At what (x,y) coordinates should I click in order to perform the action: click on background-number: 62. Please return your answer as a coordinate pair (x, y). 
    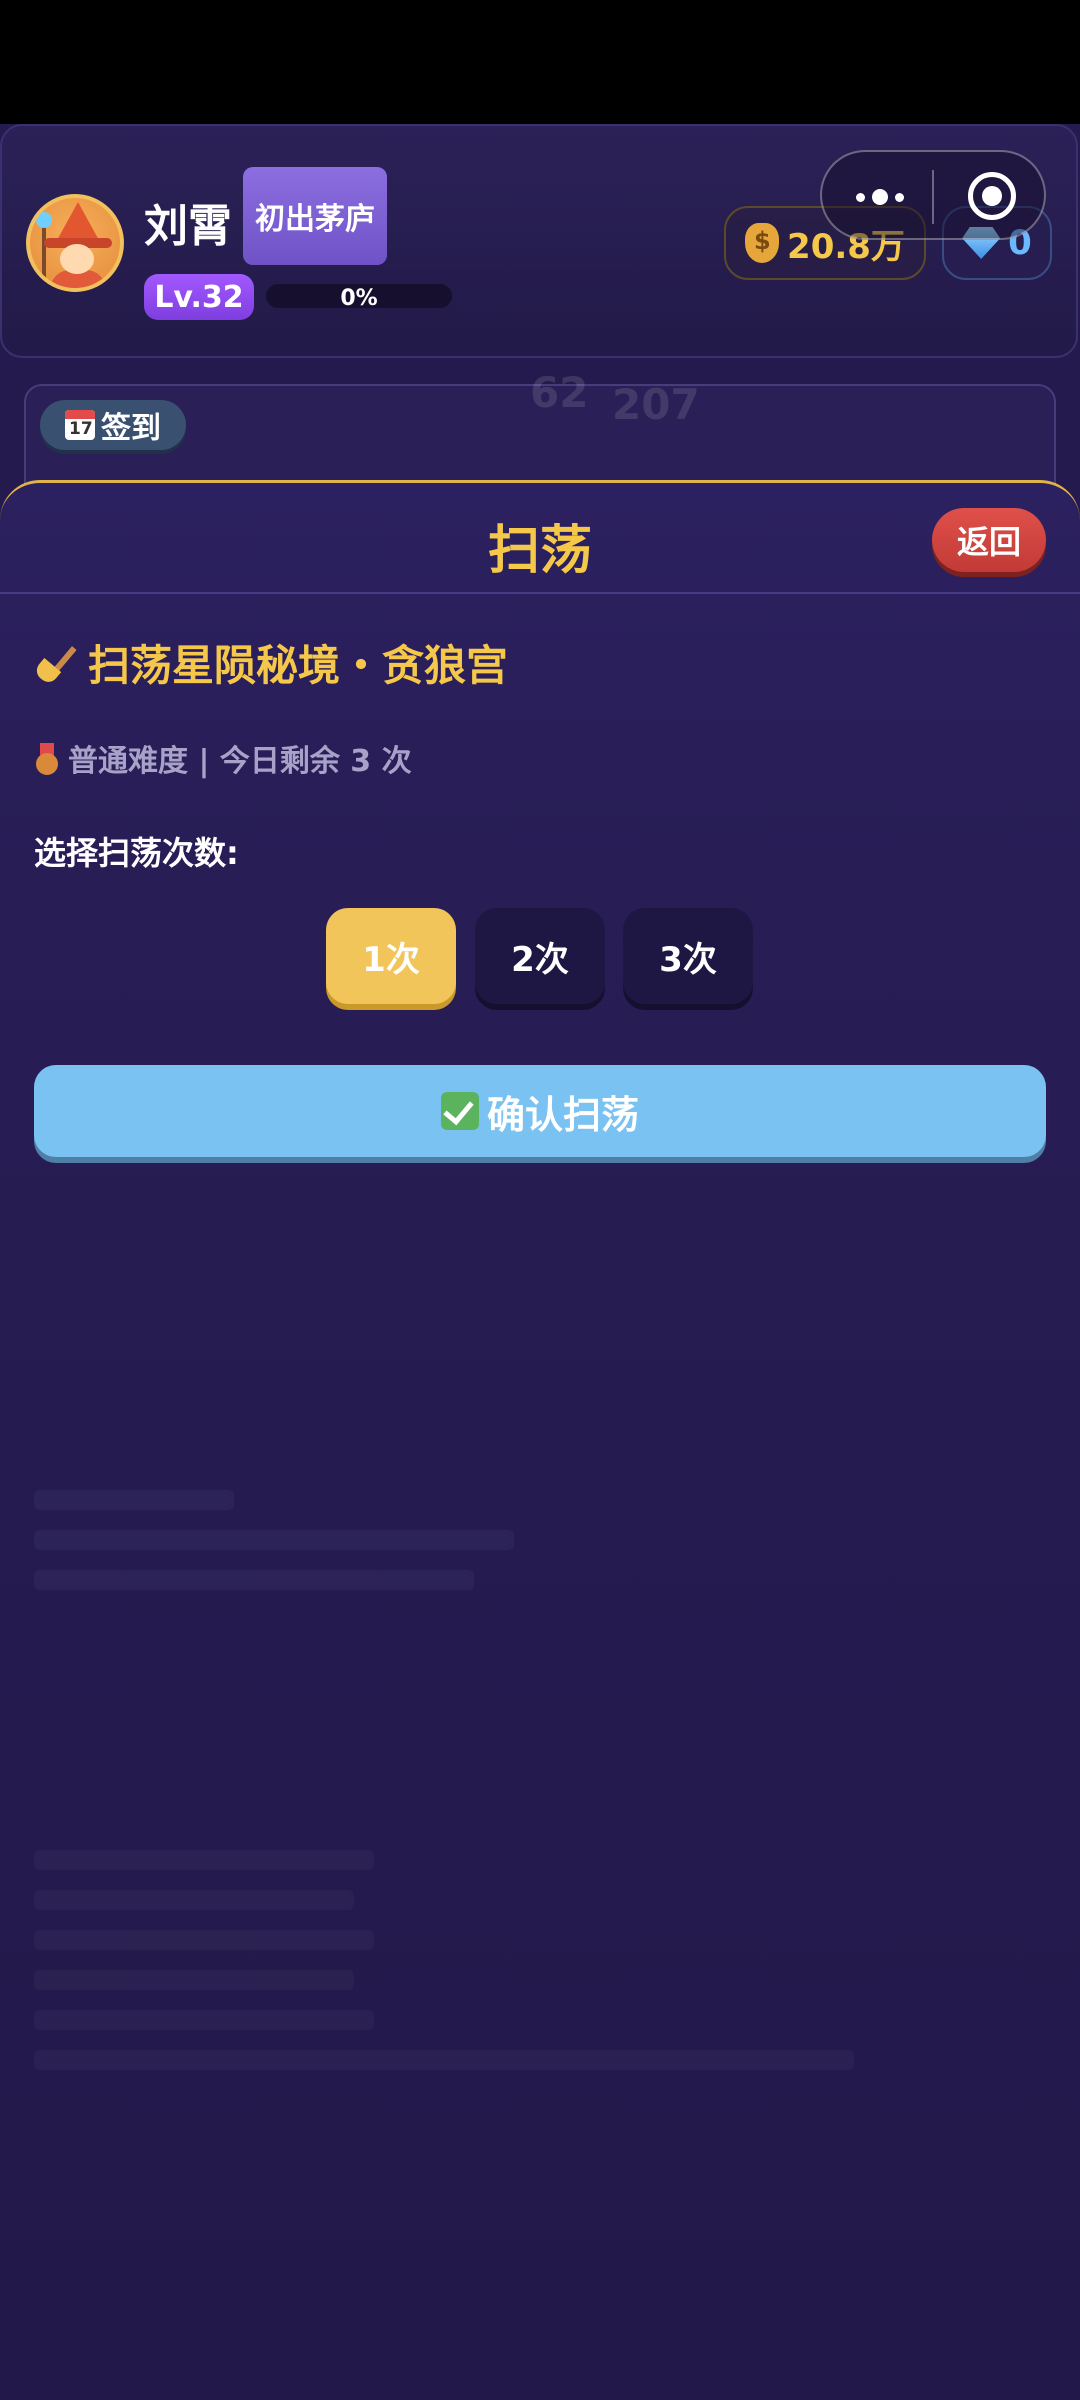
    Looking at the image, I should click on (559, 392).